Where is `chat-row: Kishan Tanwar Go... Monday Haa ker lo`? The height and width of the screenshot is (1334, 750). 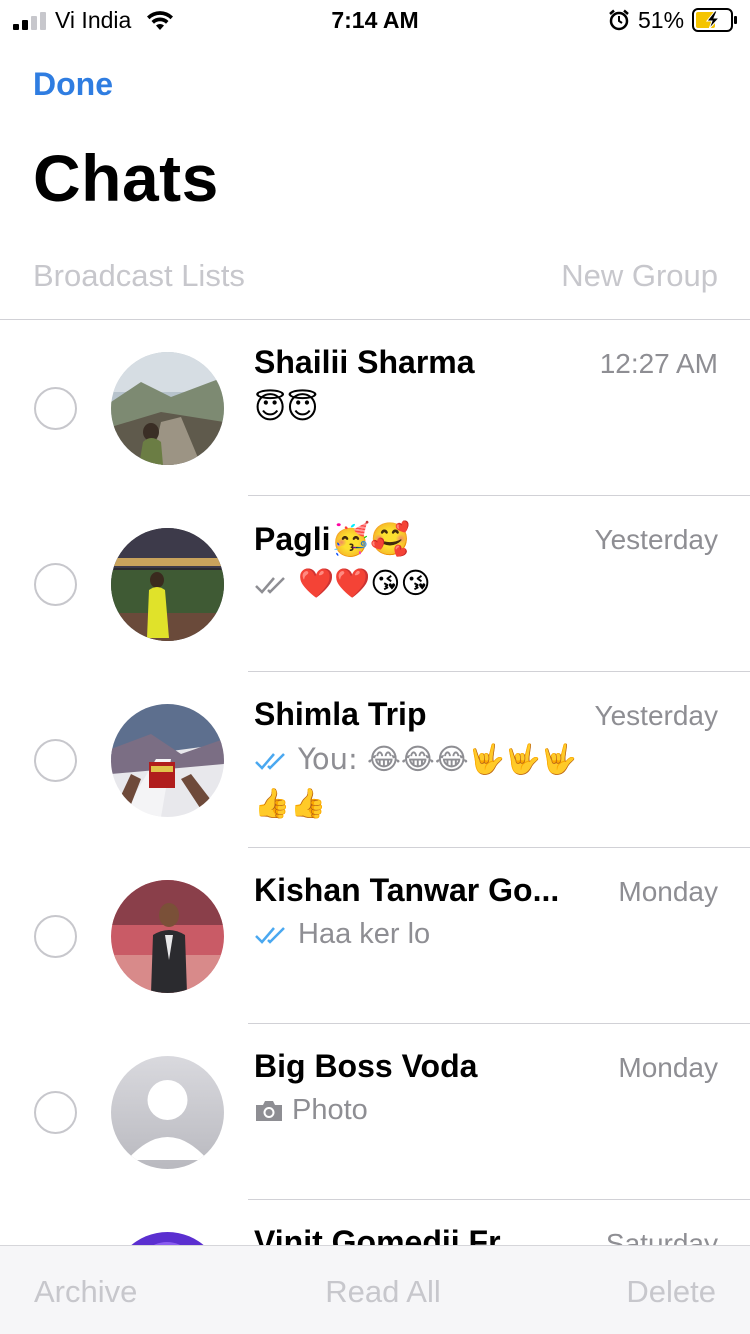 chat-row: Kishan Tanwar Go... Monday Haa ker lo is located at coordinates (375, 936).